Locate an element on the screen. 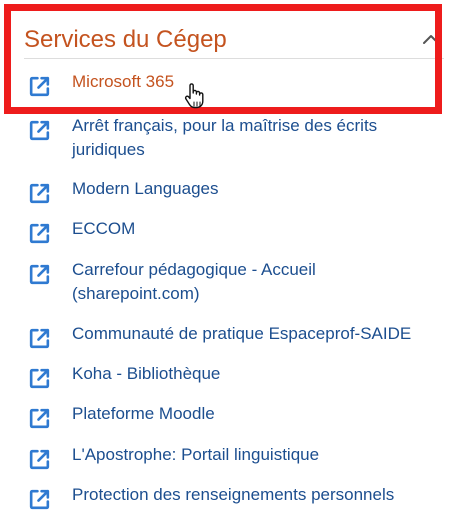 The width and height of the screenshot is (451, 512). section-title: Services du Cégep is located at coordinates (125, 39).